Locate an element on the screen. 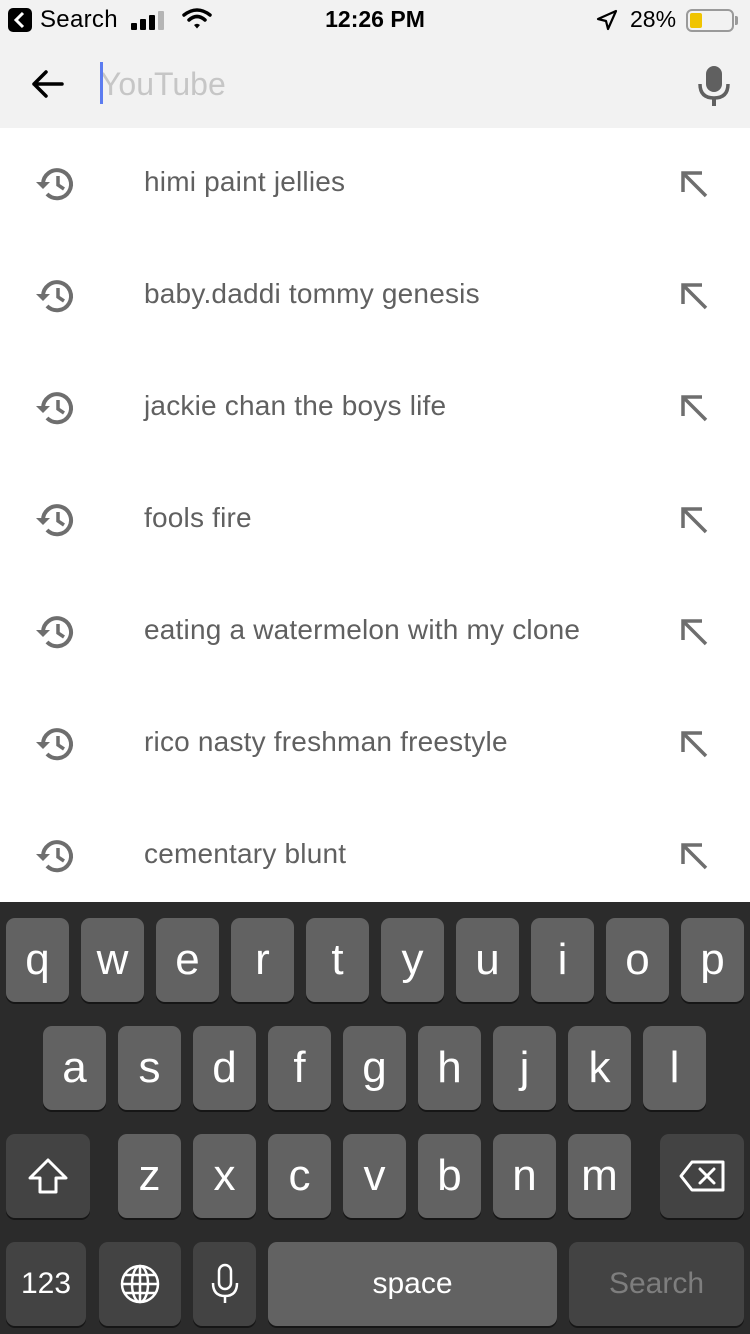 The height and width of the screenshot is (1334, 750). key-o: o is located at coordinates (637, 960).